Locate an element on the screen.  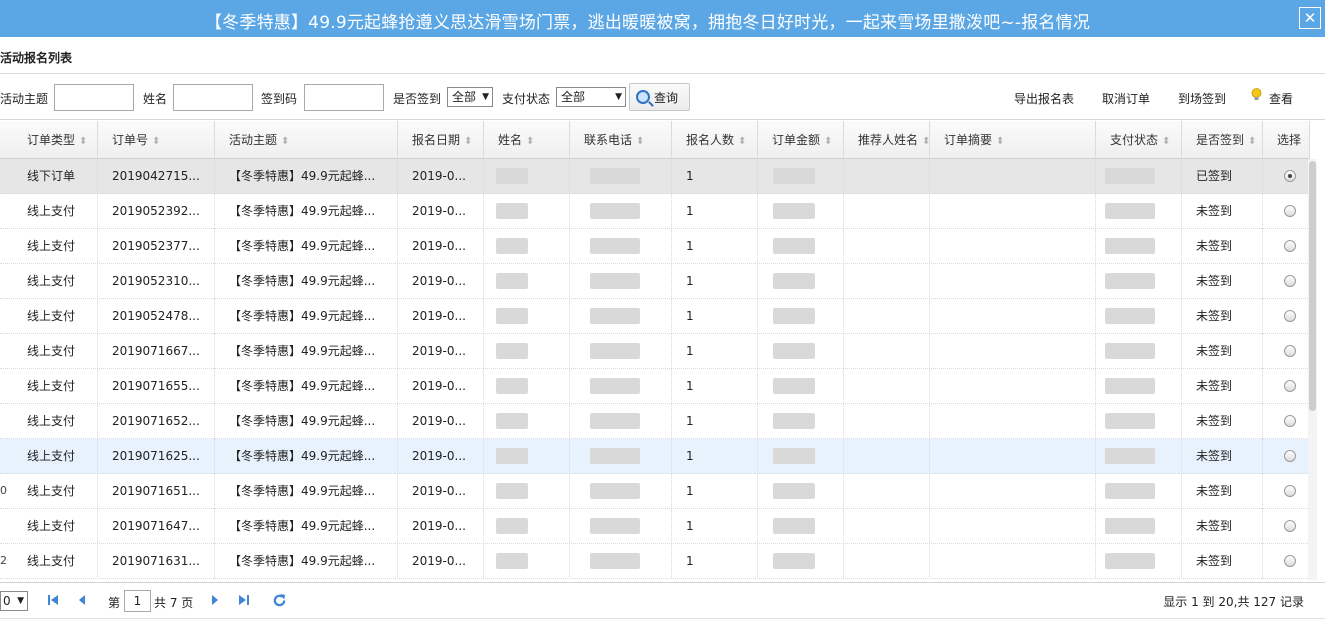
prev-page-button is located at coordinates (82, 600).